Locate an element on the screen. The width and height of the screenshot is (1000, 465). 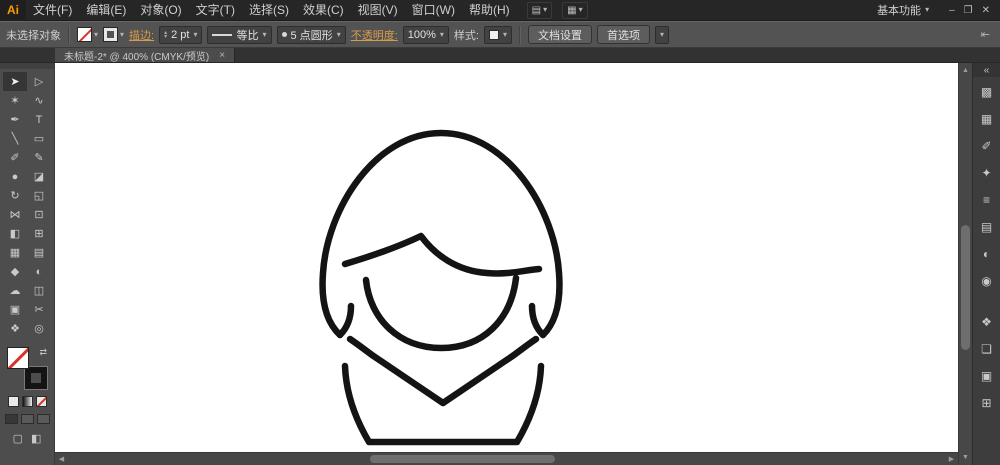
opacity-combo: 100% ▾ is located at coordinates (425, 34).